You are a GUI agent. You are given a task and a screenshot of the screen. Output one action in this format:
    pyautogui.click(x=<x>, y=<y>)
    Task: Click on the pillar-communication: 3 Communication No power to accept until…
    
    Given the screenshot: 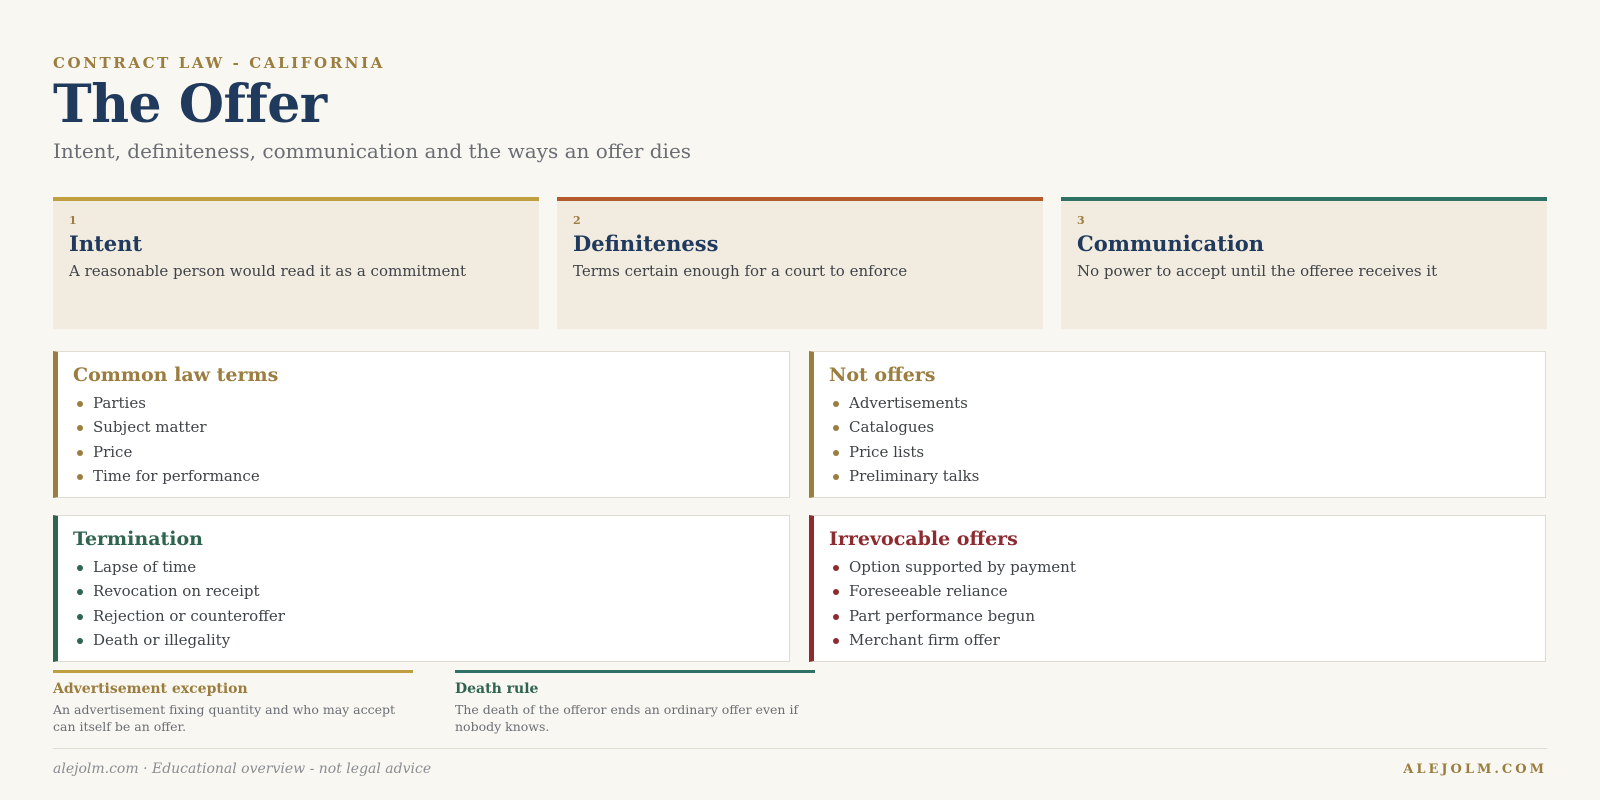 What is the action you would take?
    pyautogui.click(x=1304, y=263)
    